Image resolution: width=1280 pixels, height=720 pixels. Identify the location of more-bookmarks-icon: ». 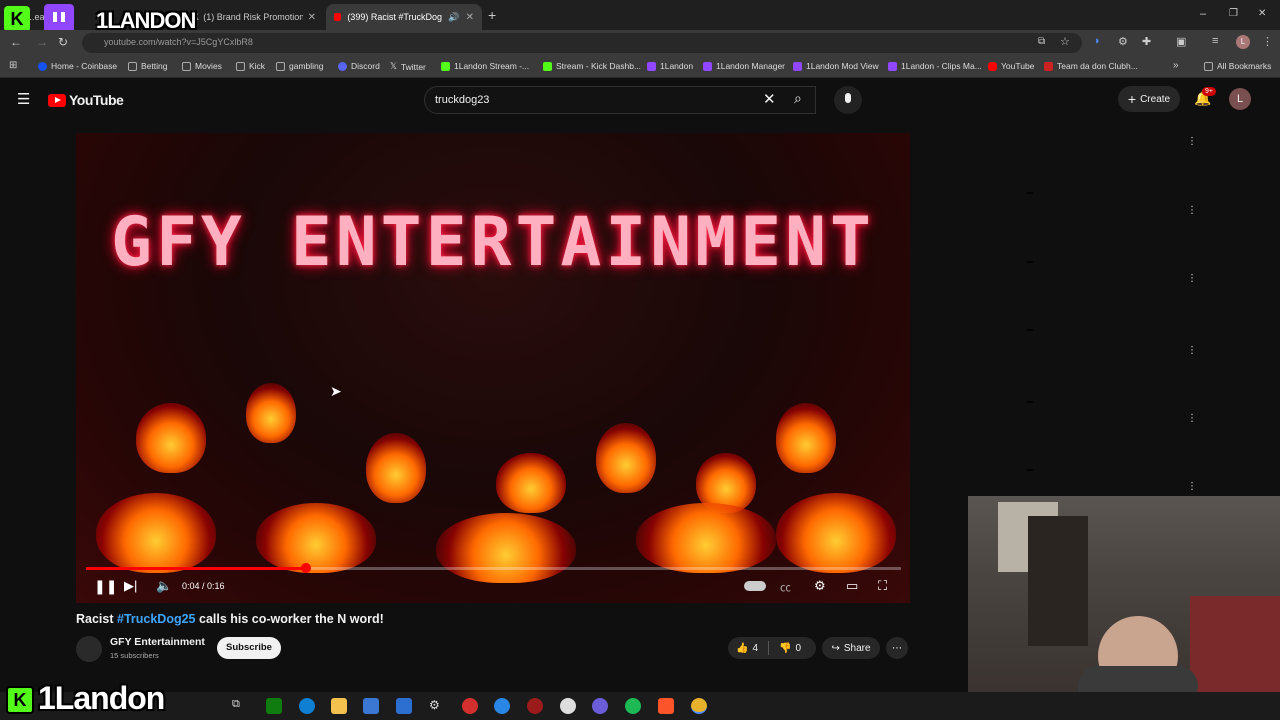
(1176, 65).